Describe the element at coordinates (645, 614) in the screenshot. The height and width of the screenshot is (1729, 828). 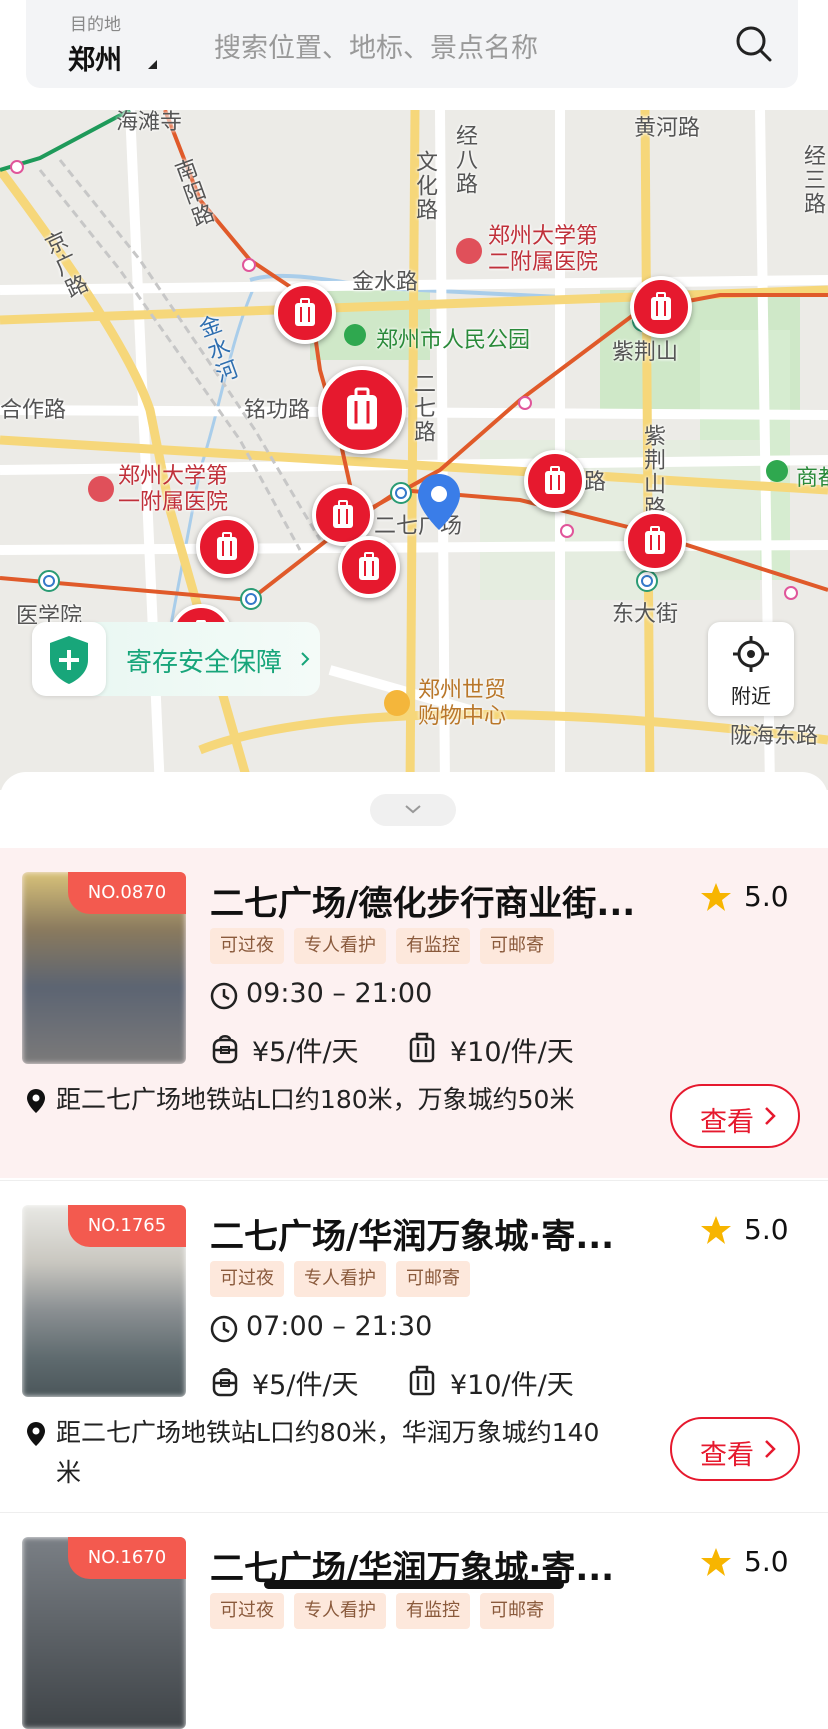
I see `map-label-dongdajie: 东大街` at that location.